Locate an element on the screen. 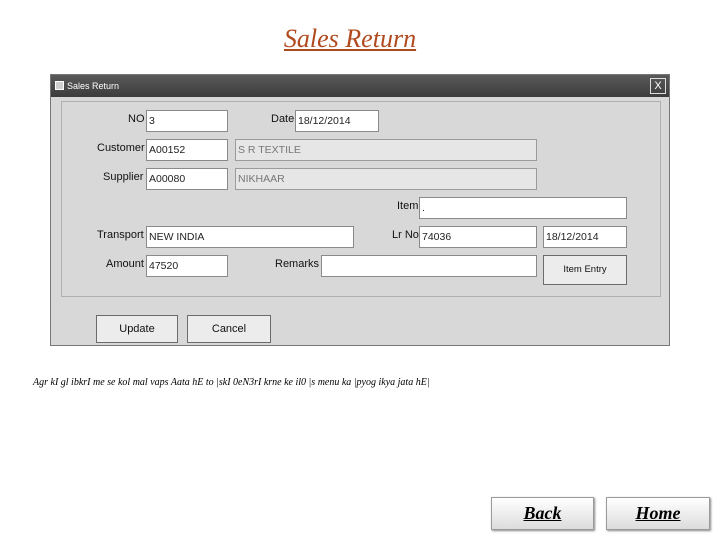  window-titlebar: Sales Return X is located at coordinates (360, 86).